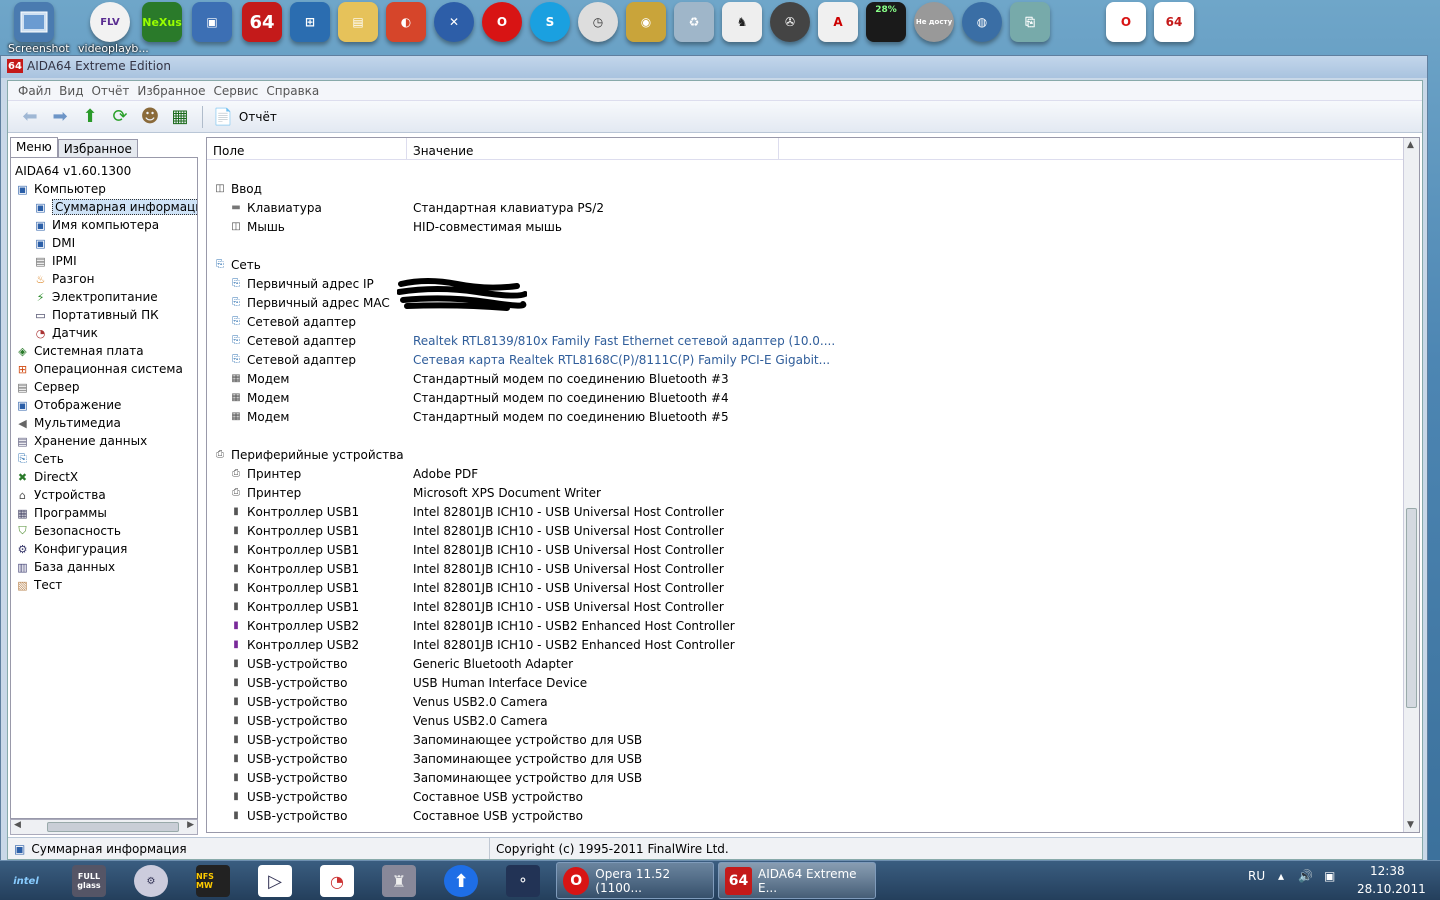 This screenshot has width=1440, height=900. I want to click on detail-row: ◫ Мышь HID-совместимая мышь, so click(805, 226).